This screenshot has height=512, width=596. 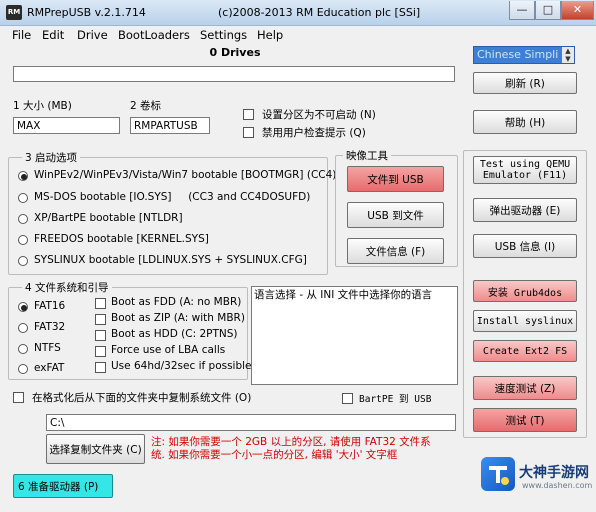 I want to click on prepare-drive-button: 6 准备驱动器 (P), so click(x=63, y=486).